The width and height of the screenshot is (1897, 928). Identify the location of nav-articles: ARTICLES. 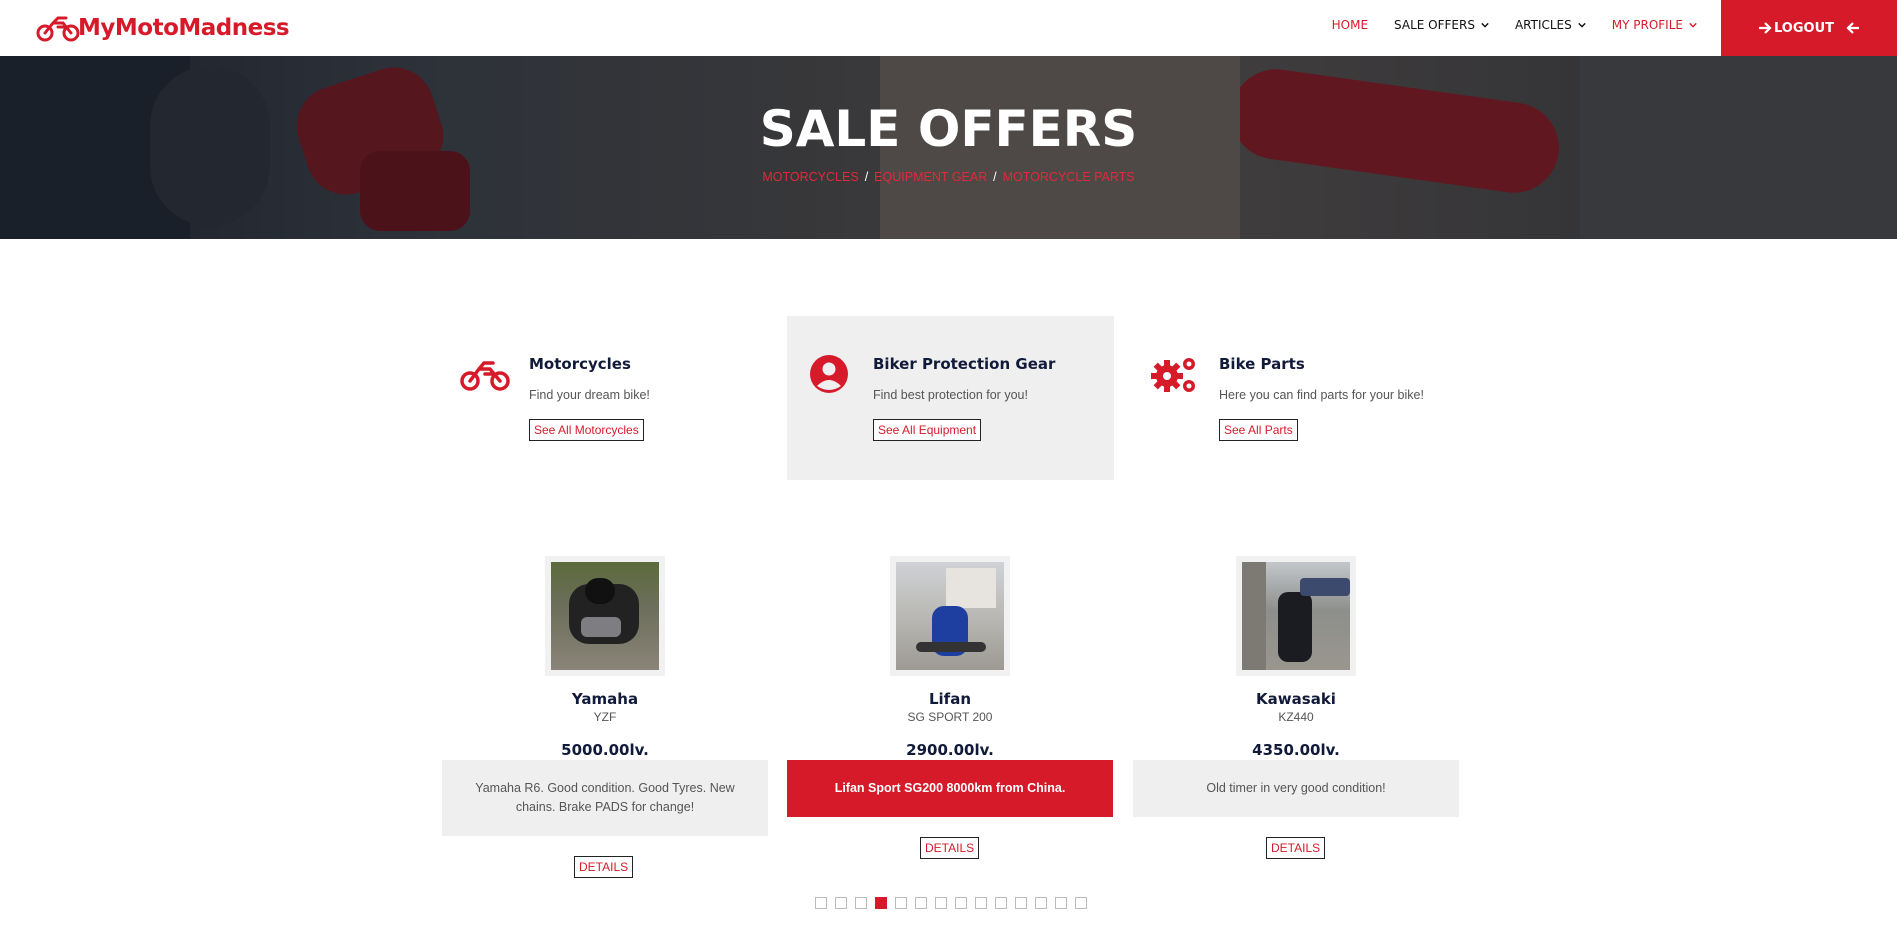
(1550, 25).